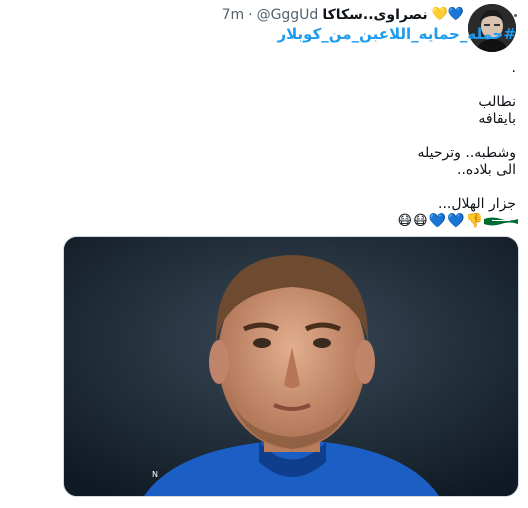  I want to click on hashtag-link: #حمله_حمايه_اللاعبن_من_كوبلار, so click(397, 34).